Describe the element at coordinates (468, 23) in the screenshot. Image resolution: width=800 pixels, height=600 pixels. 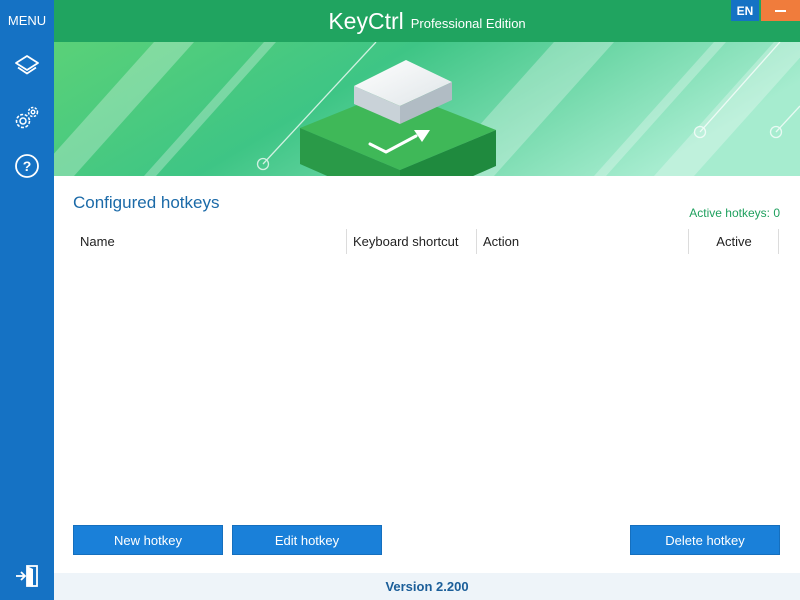
I see `app-edition: Professional Edition` at that location.